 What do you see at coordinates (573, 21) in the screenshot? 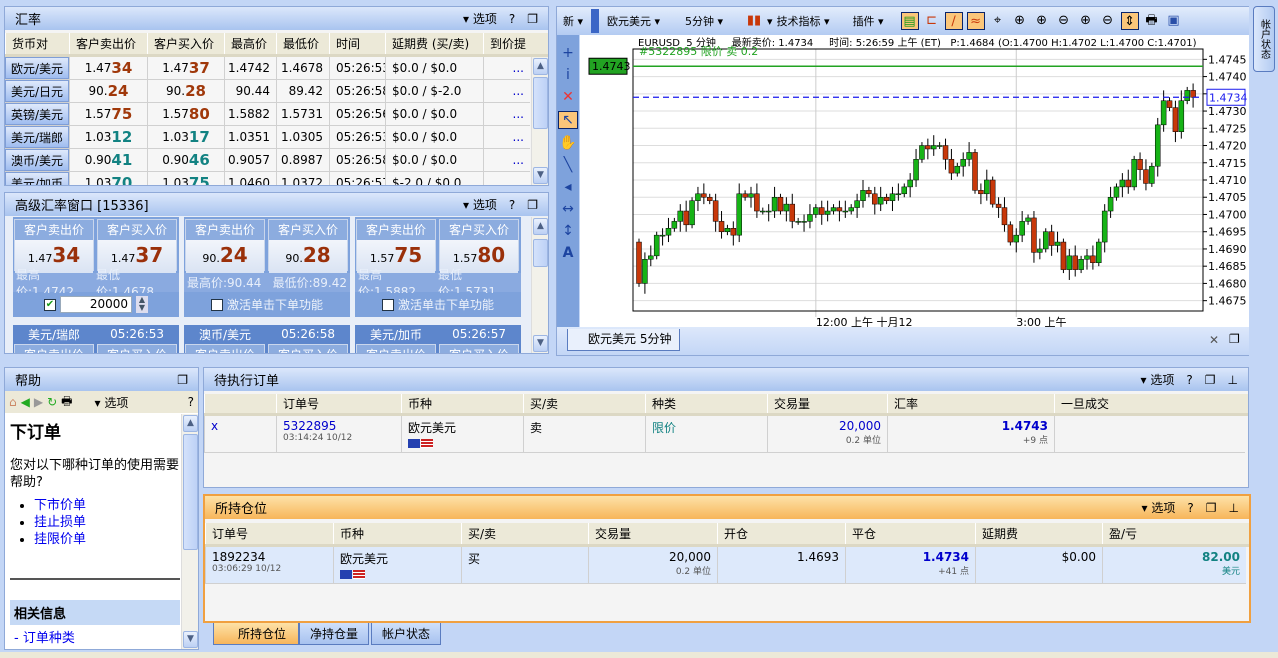
I see `new-menu: 新 ▾` at bounding box center [573, 21].